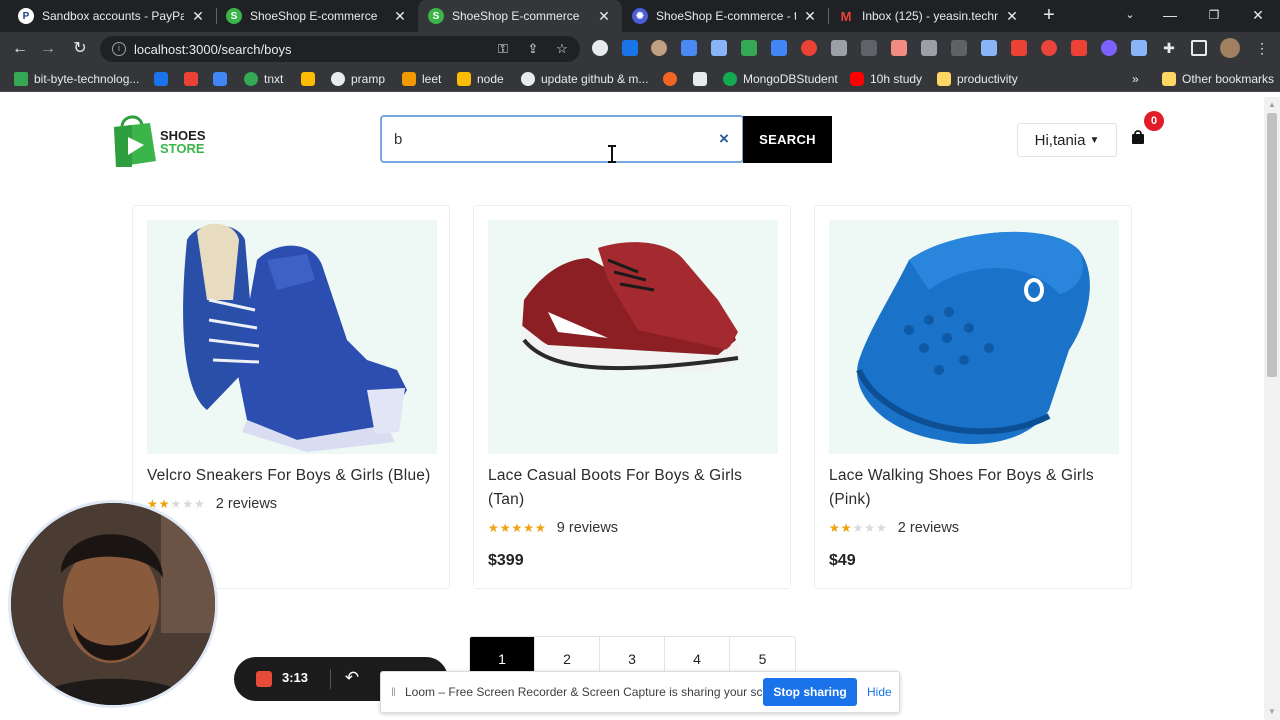 The height and width of the screenshot is (720, 1280). I want to click on new-tab-button: +, so click(1049, 15).